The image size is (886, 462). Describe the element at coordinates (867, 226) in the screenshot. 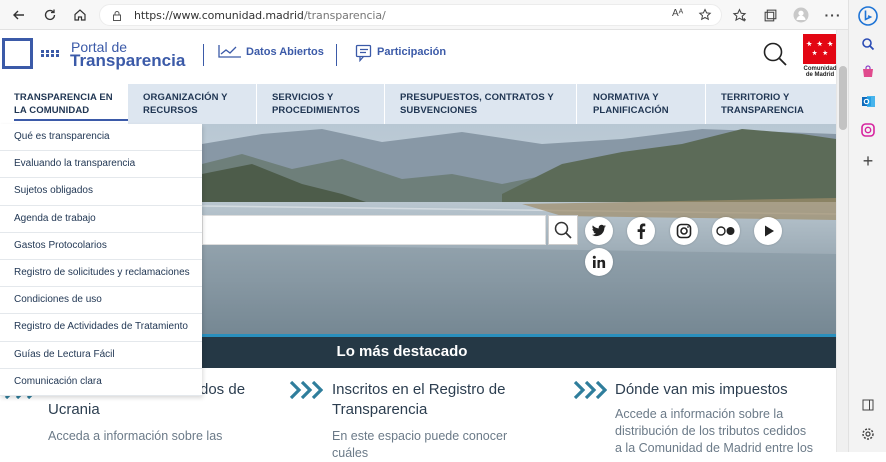

I see `edge-sidebar: +` at that location.